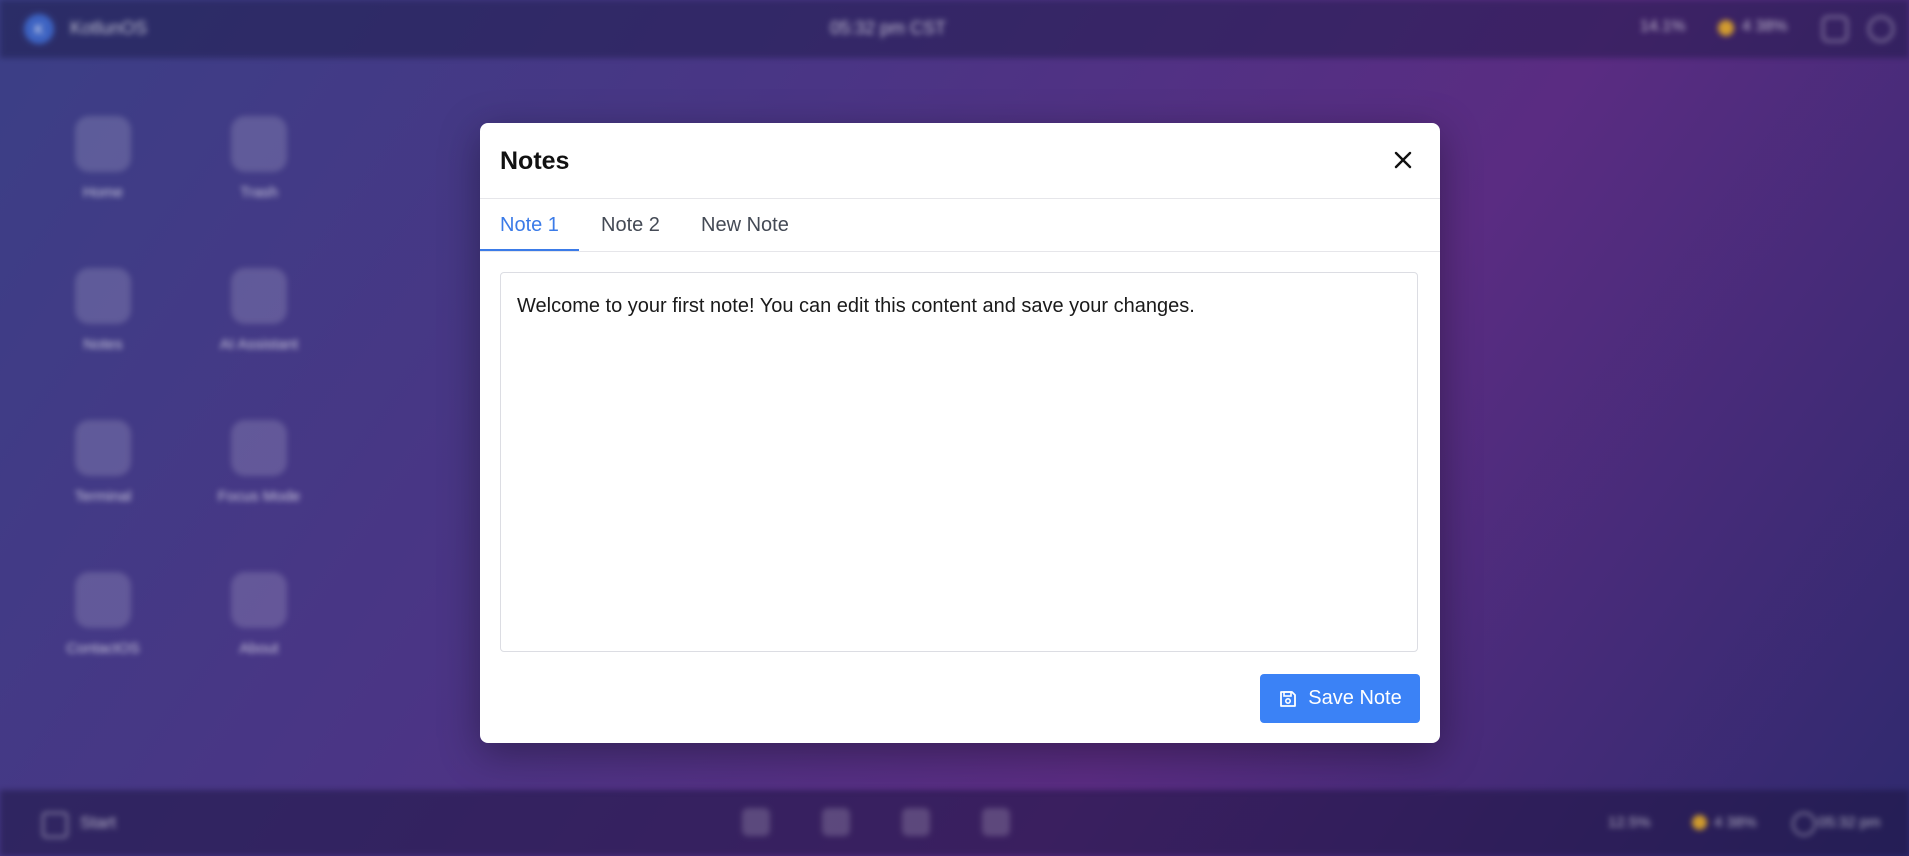 This screenshot has height=856, width=1909. What do you see at coordinates (103, 344) in the screenshot?
I see `desktop-icon-label: Notes` at bounding box center [103, 344].